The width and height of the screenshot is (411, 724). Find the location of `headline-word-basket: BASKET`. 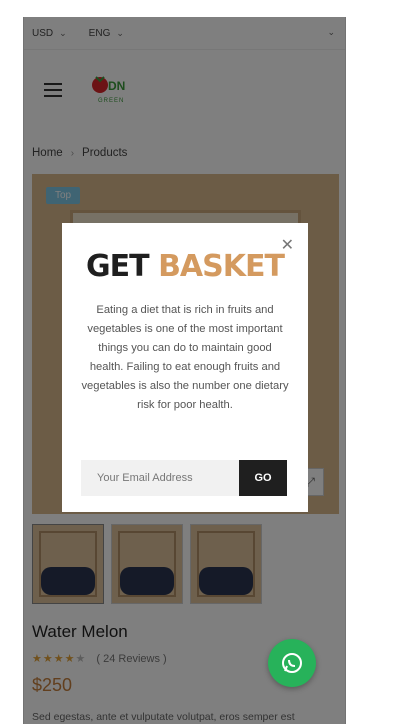

headline-word-basket: BASKET is located at coordinates (221, 266).